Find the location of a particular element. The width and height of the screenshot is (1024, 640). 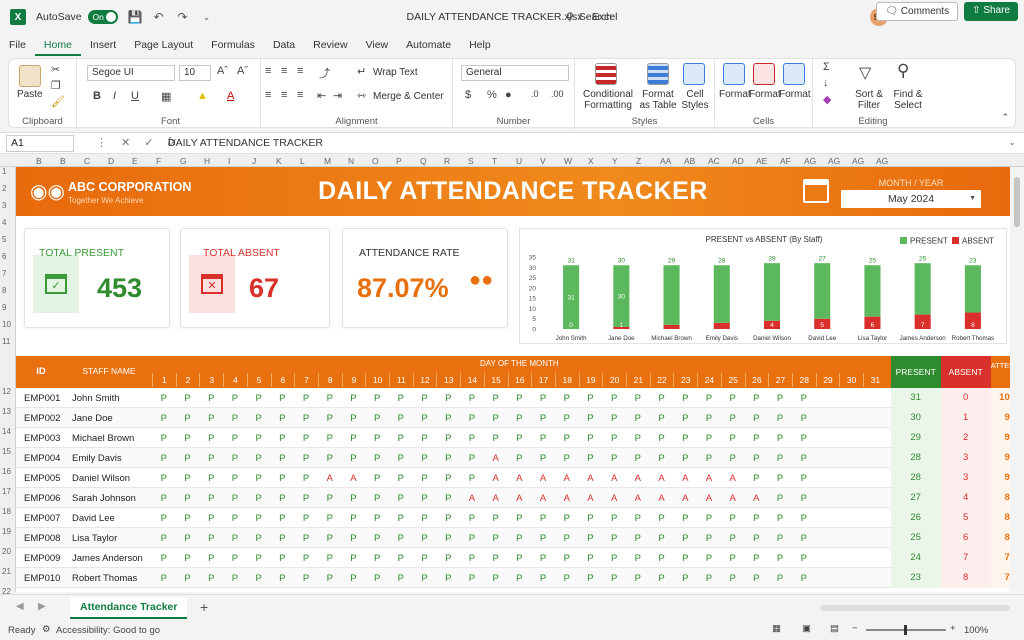

row-number: 15 is located at coordinates (6, 451).